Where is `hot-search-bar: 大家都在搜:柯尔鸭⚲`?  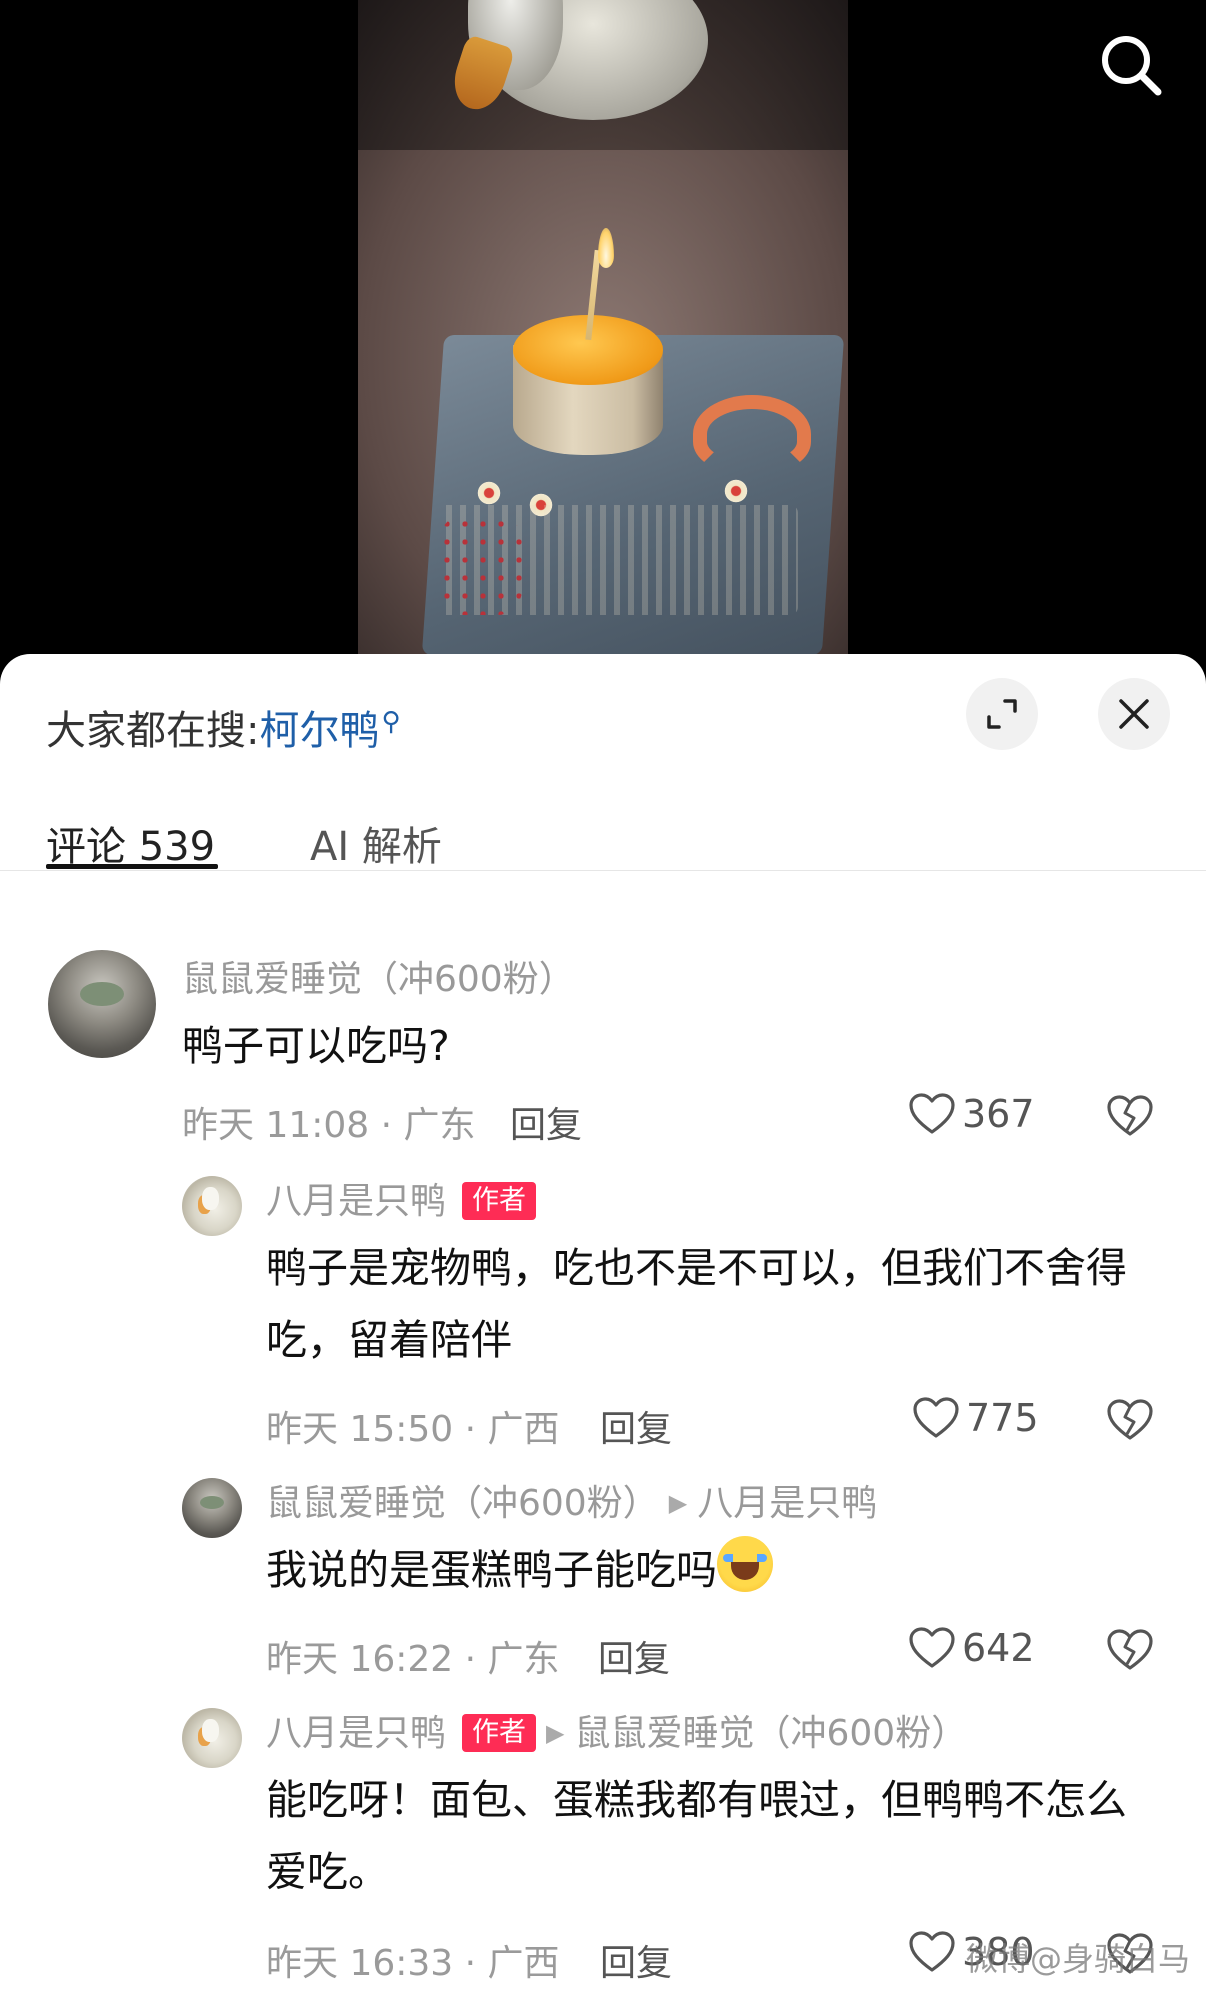
hot-search-bar: 大家都在搜:柯尔鸭⚲ is located at coordinates (223, 727).